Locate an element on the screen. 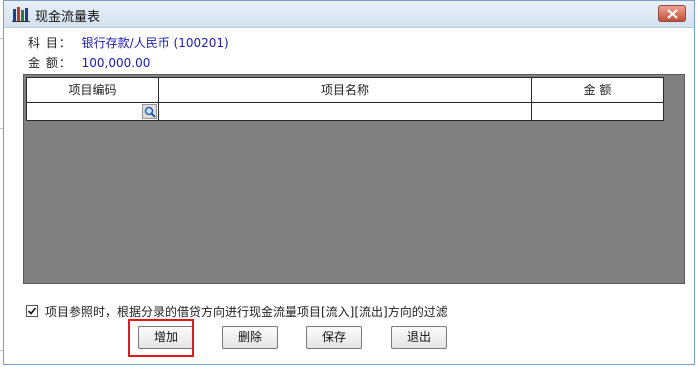 This screenshot has width=698, height=367. direction-filter-checkbox is located at coordinates (32, 311).